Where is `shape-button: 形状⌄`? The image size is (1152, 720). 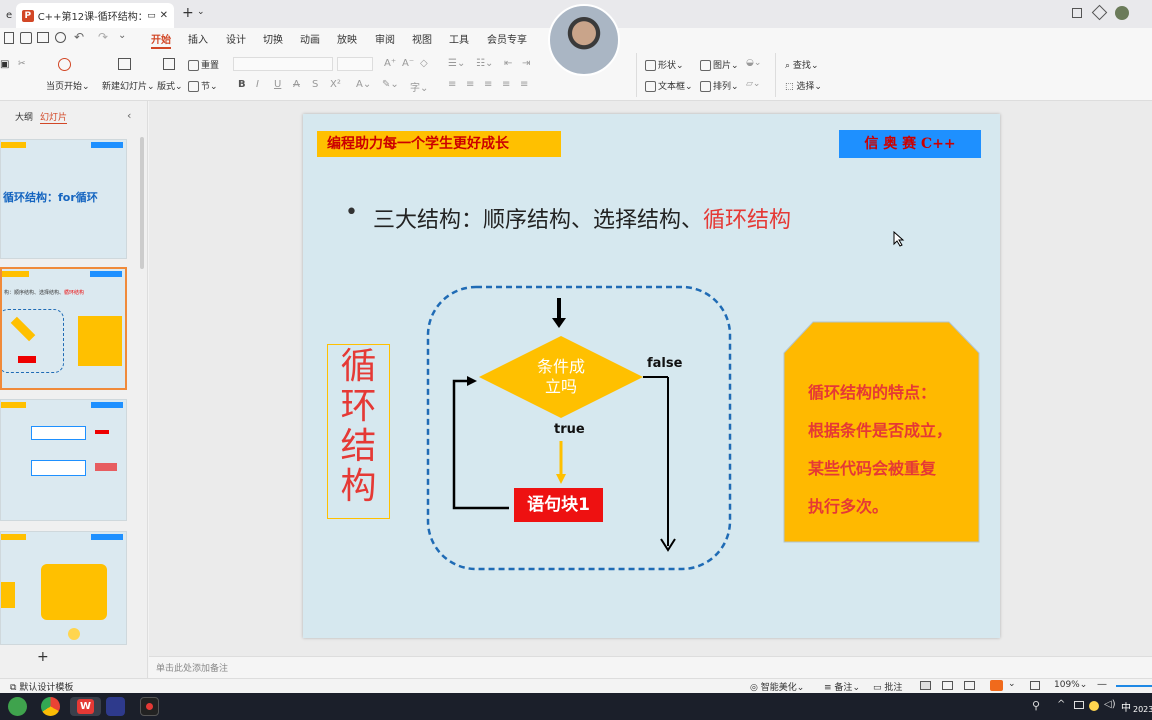 shape-button: 形状⌄ is located at coordinates (664, 64).